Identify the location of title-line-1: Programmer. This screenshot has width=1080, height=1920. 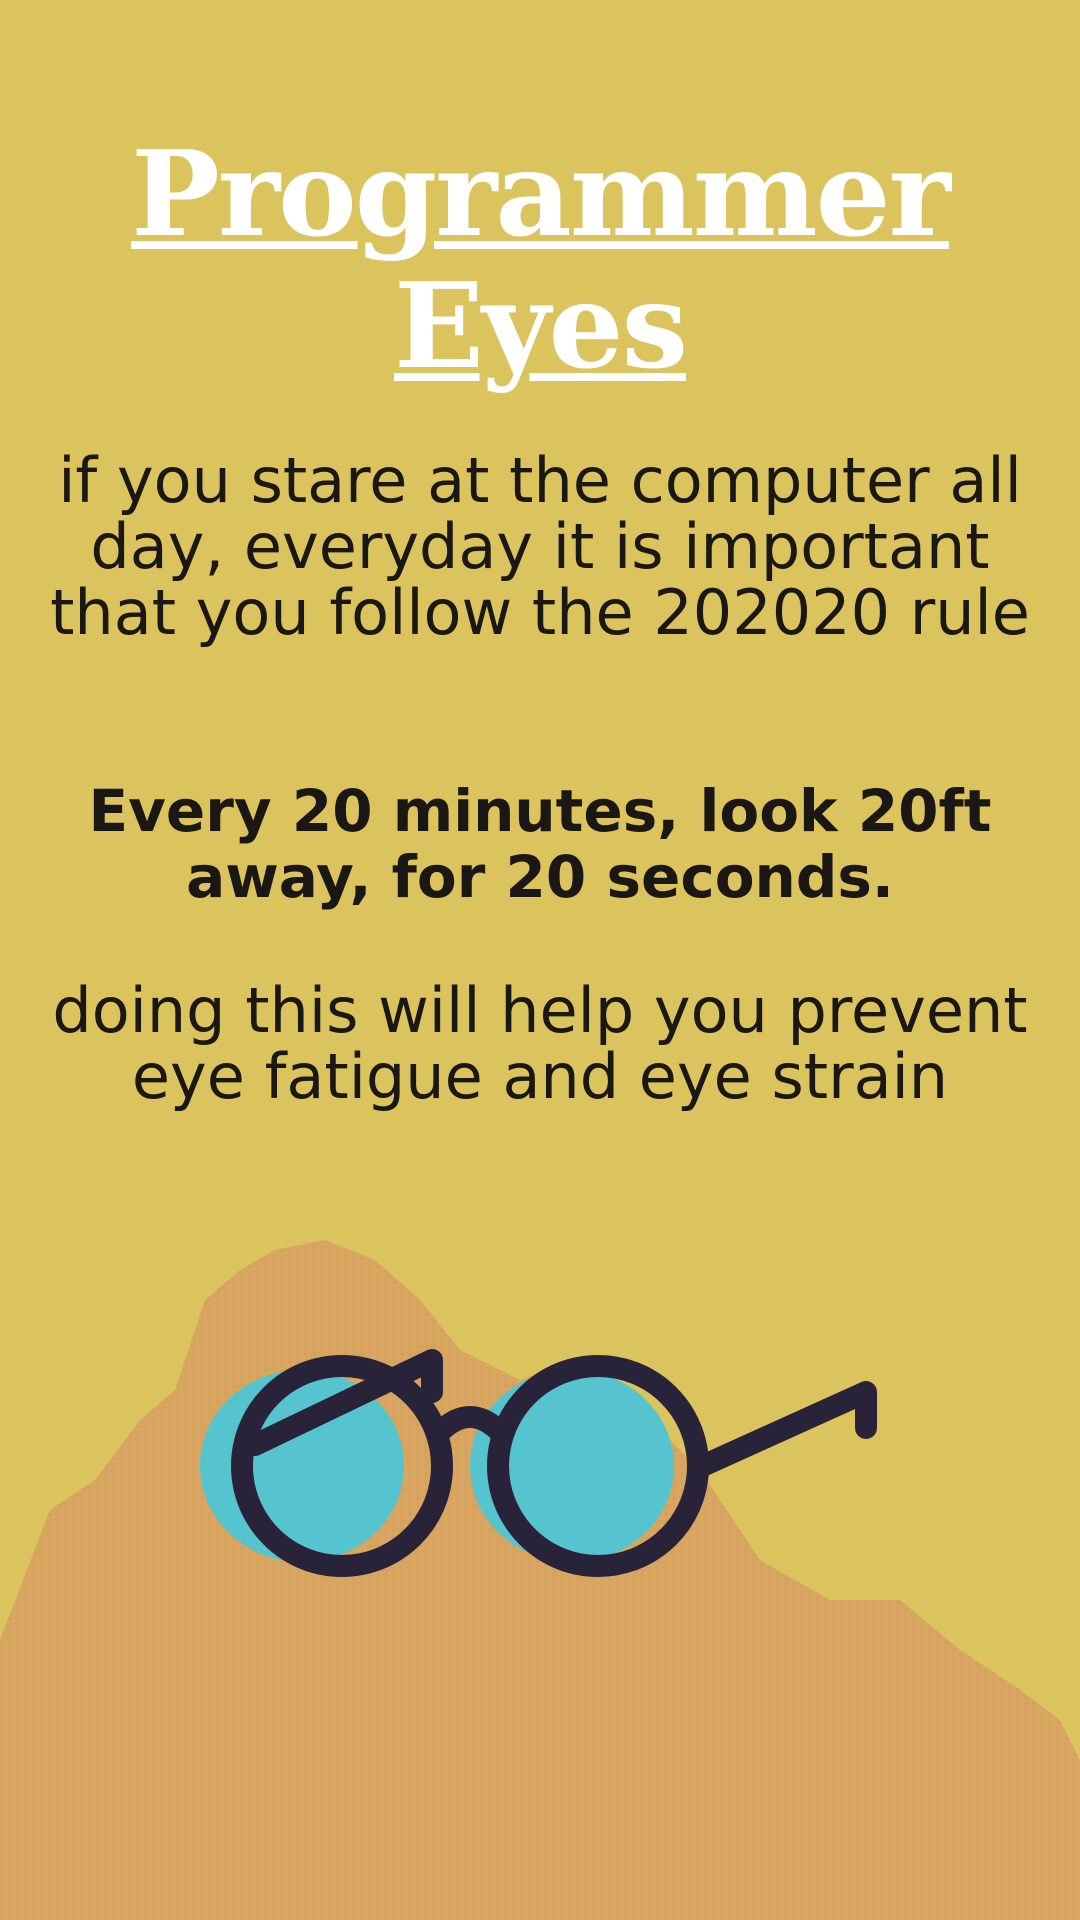
(541, 193).